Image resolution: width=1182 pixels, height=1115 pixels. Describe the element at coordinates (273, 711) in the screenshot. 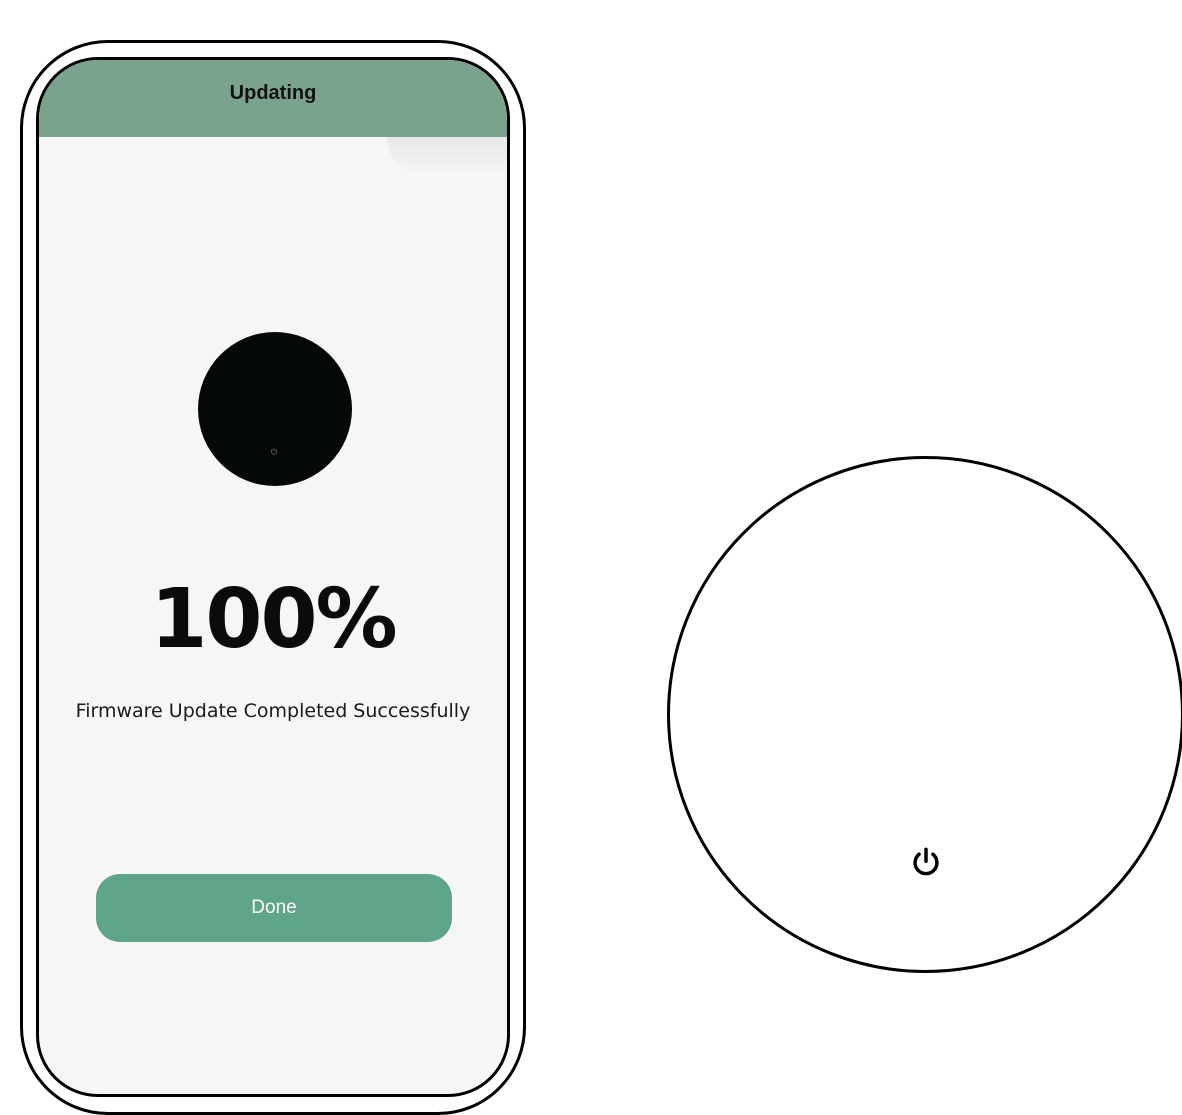

I see `status-message: Firmware Update Completed Successfully` at that location.